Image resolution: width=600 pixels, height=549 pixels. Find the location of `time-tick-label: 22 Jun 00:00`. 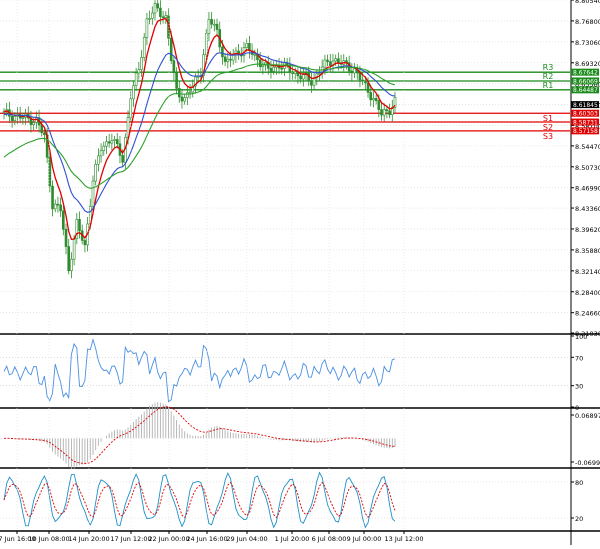

time-tick-label: 22 Jun 00:00 is located at coordinates (168, 539).